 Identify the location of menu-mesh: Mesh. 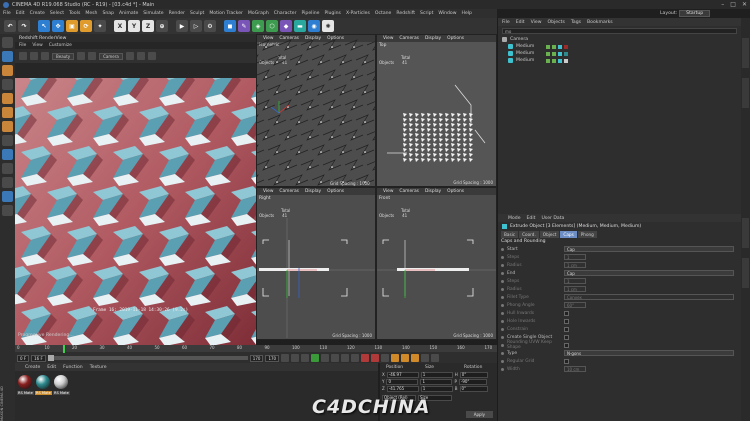
(91, 13).